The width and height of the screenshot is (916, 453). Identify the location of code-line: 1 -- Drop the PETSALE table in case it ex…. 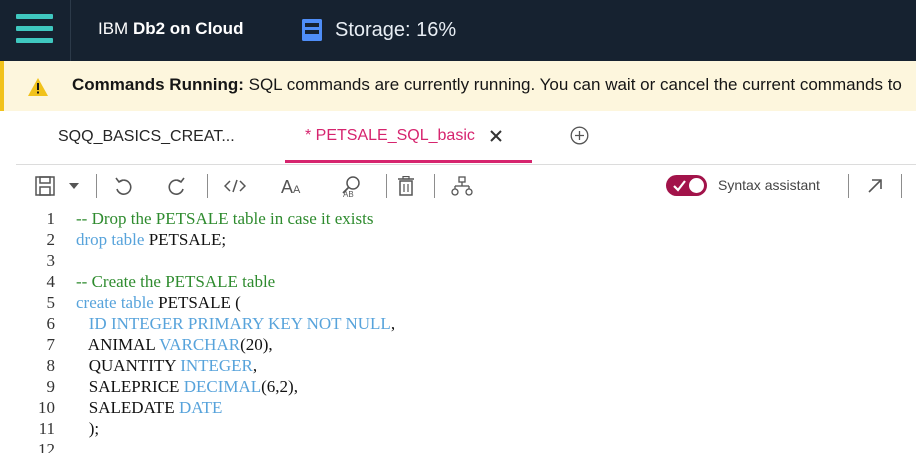
(458, 218).